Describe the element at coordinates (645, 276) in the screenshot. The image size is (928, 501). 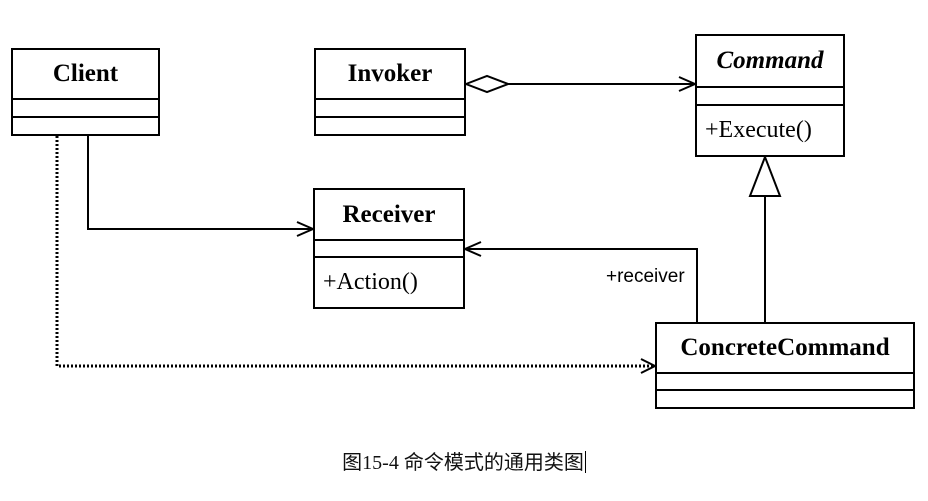
I see `receiver-role-label: +receiver` at that location.